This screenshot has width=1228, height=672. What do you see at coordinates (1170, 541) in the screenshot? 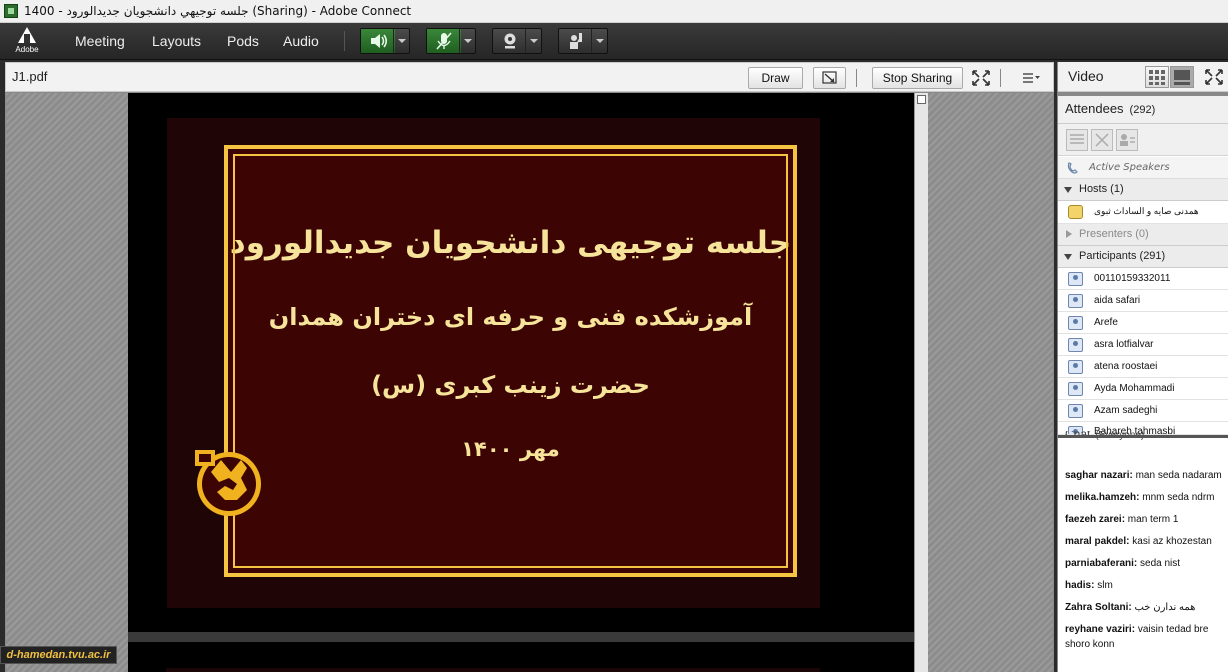
I see `chat-text: kasi az khozestan` at bounding box center [1170, 541].